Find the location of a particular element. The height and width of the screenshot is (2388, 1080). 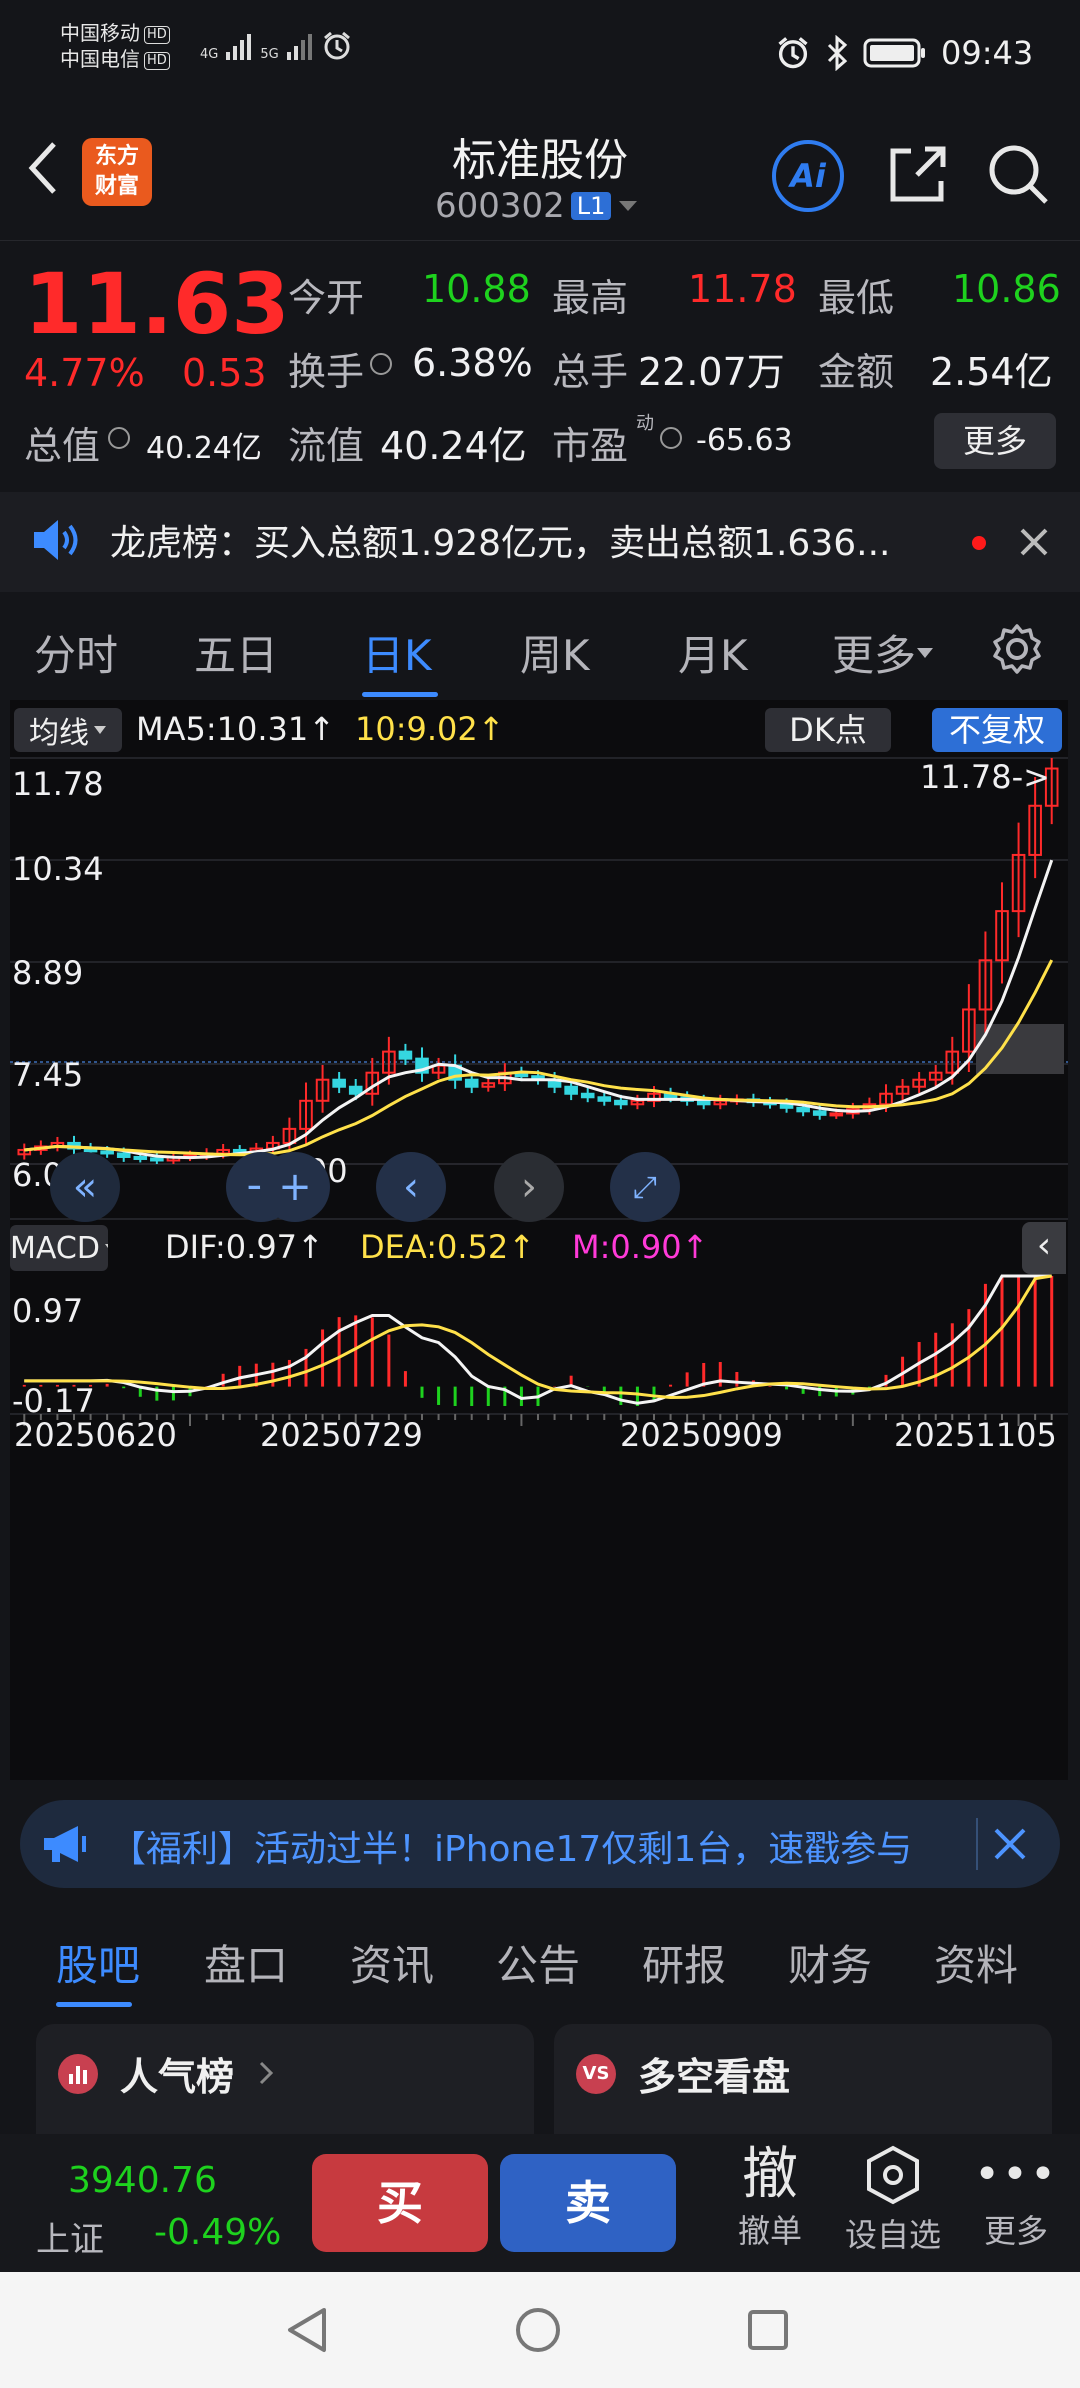

macd-selector: MACD is located at coordinates (59, 1248).